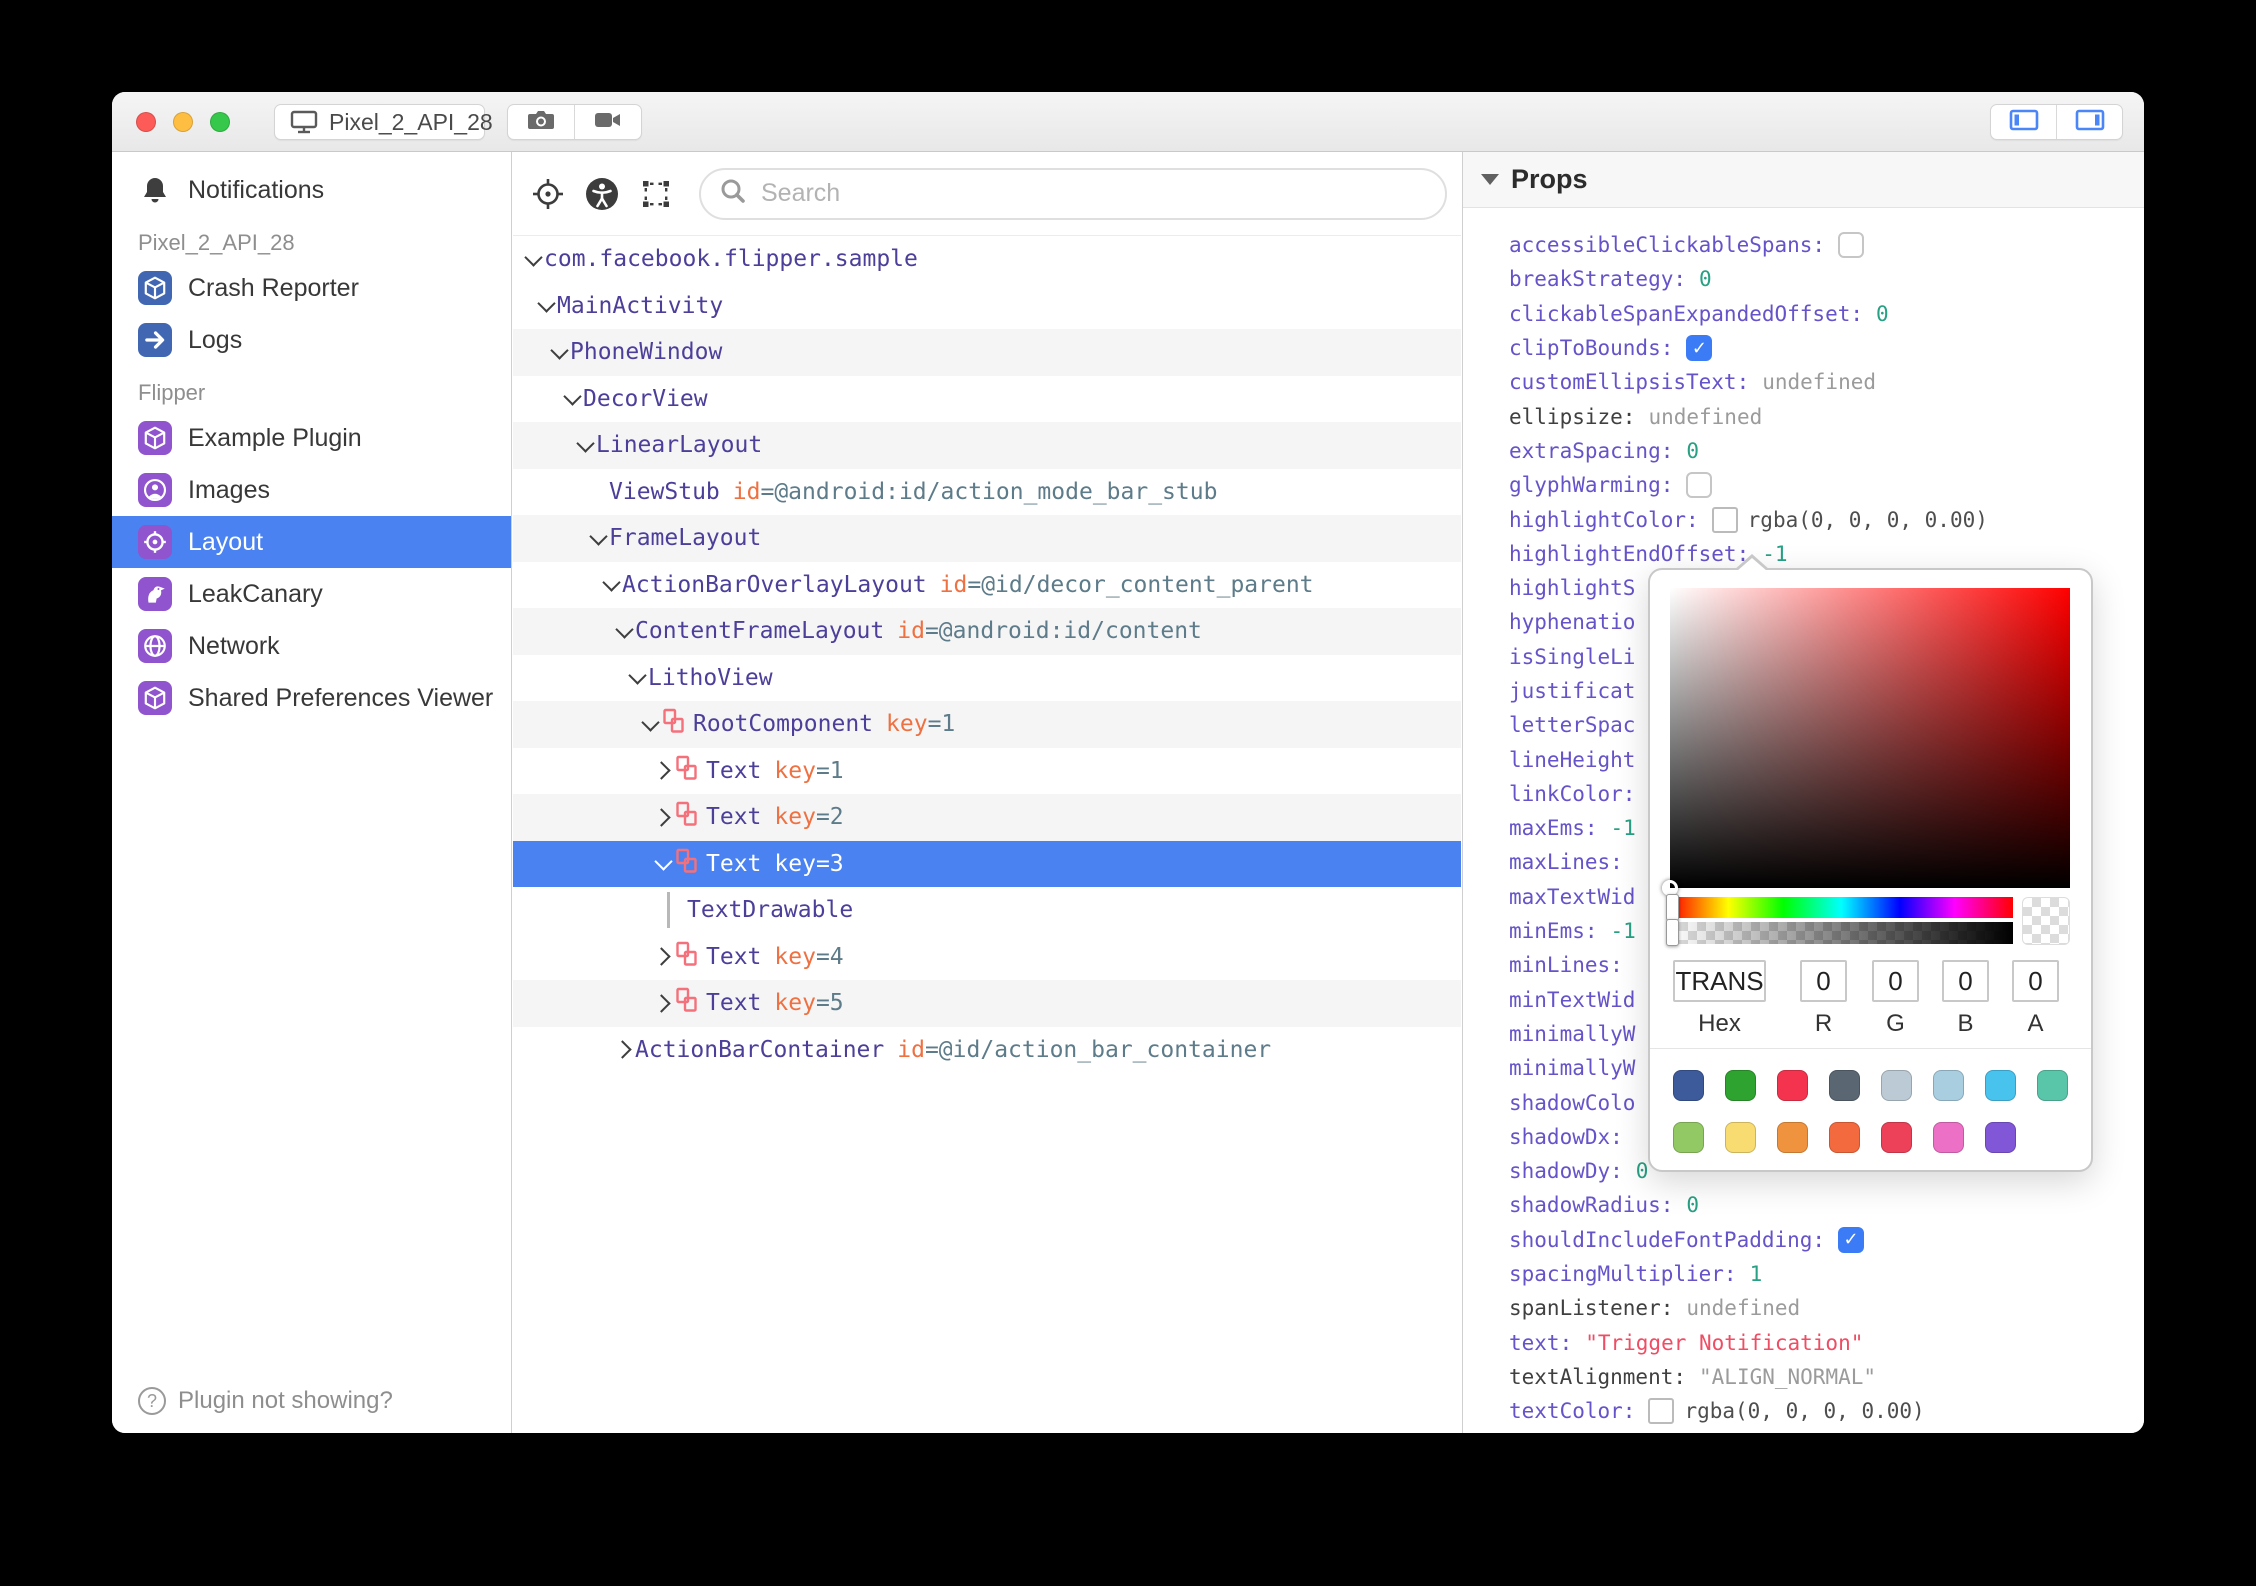  I want to click on alpha-slider-handle, so click(1672, 932).